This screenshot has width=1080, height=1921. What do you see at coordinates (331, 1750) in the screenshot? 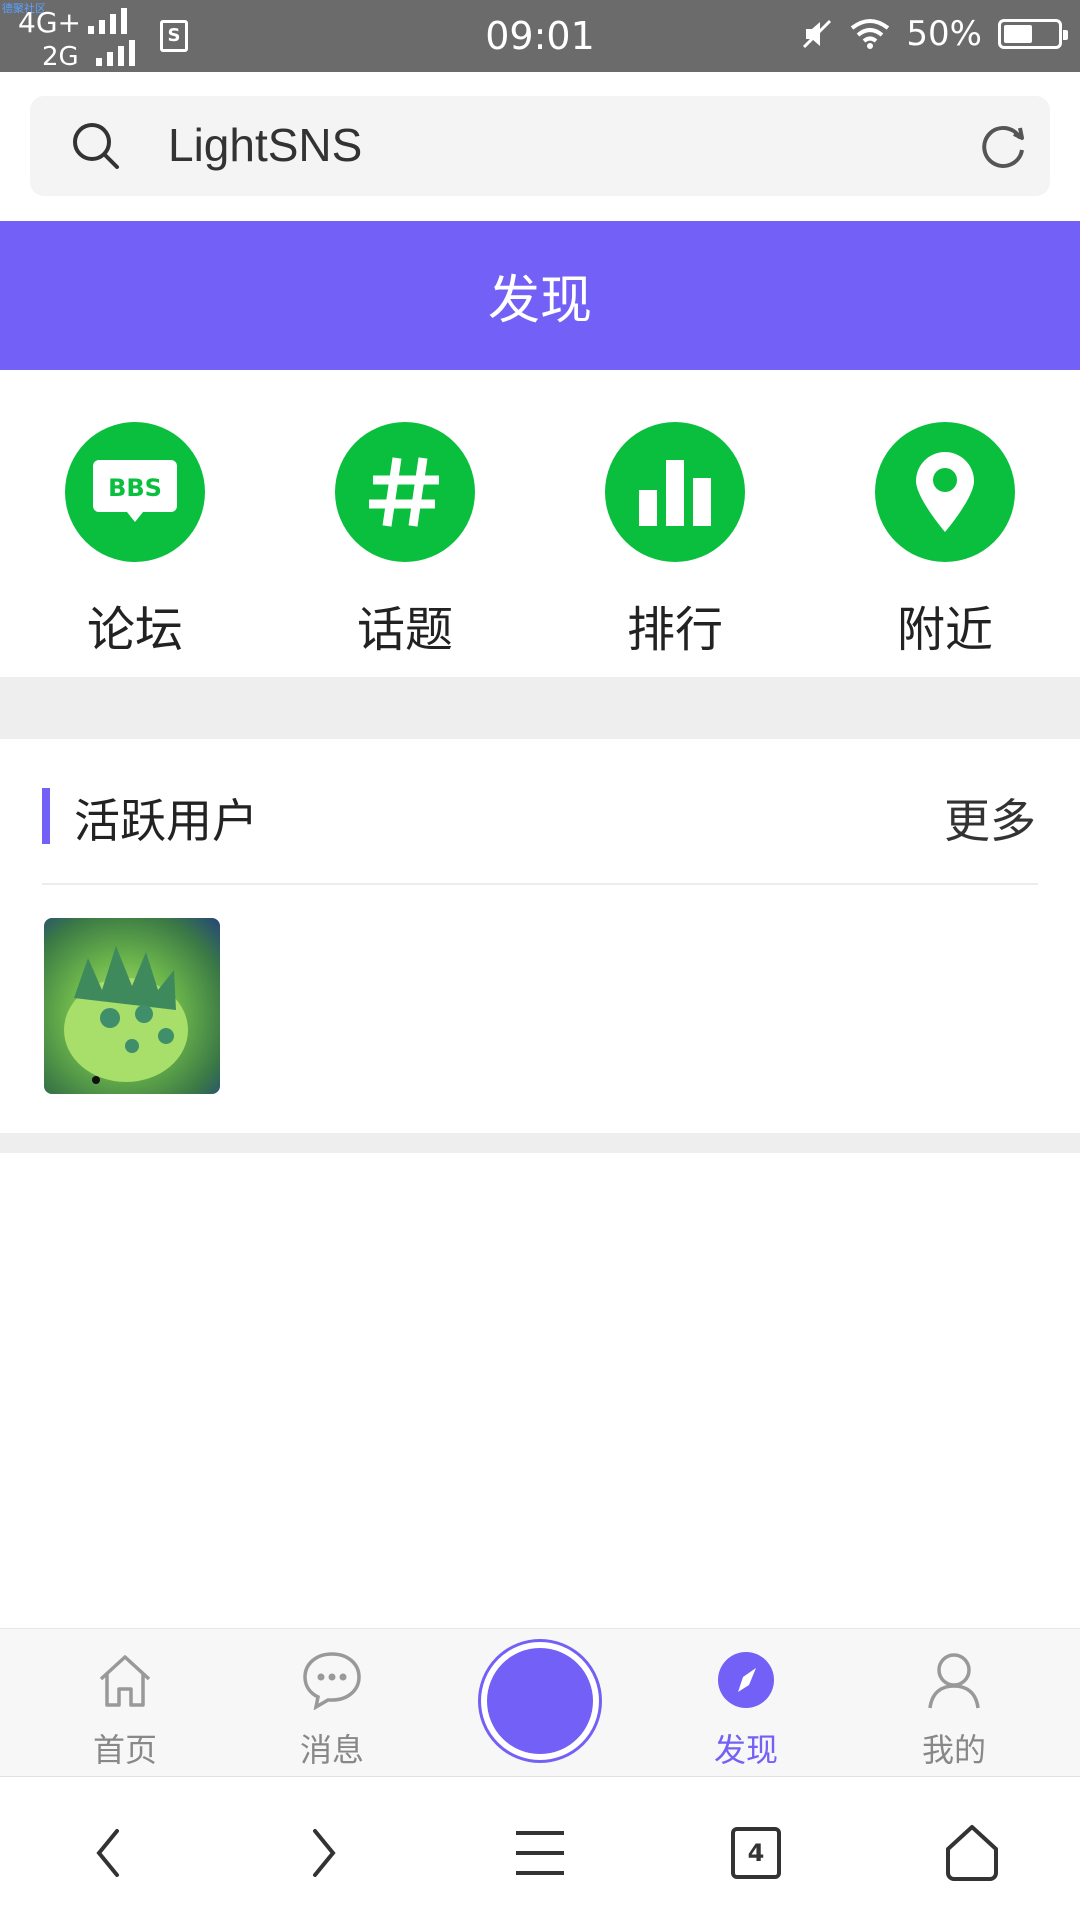
I see `tab-label: 消息` at bounding box center [331, 1750].